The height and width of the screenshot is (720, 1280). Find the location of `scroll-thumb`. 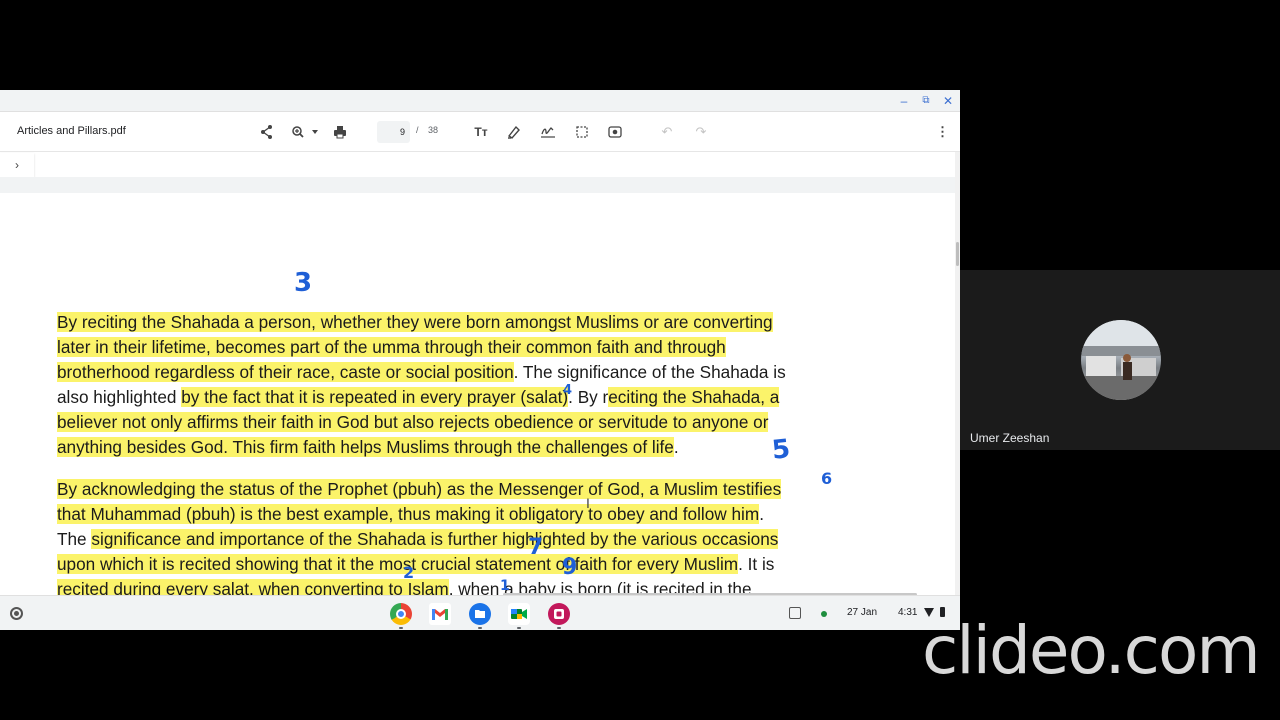

scroll-thumb is located at coordinates (957, 254).